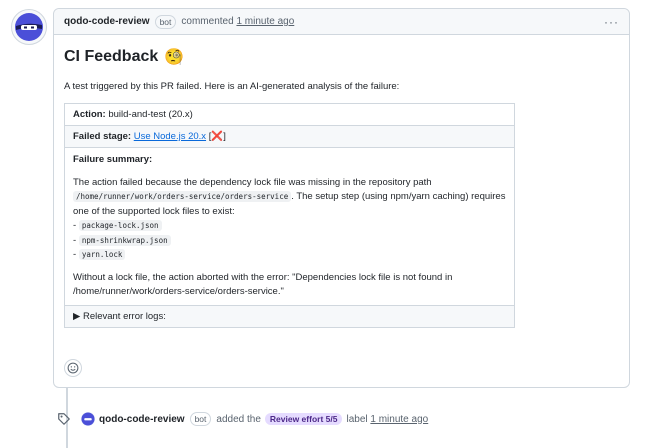 The height and width of the screenshot is (448, 650). I want to click on thinking-face-icon: 🧐, so click(174, 57).